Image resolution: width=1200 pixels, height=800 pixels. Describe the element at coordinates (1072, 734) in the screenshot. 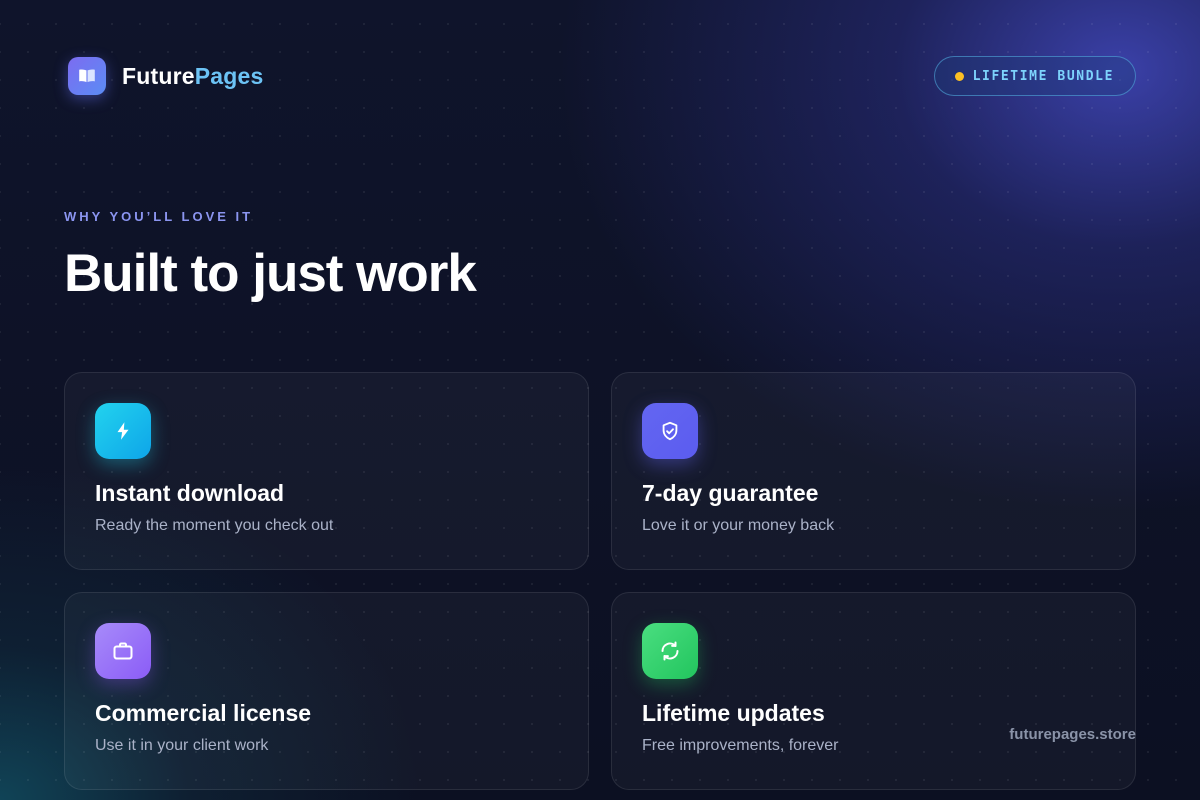

I see `footer-url-link: futurepages.store` at that location.